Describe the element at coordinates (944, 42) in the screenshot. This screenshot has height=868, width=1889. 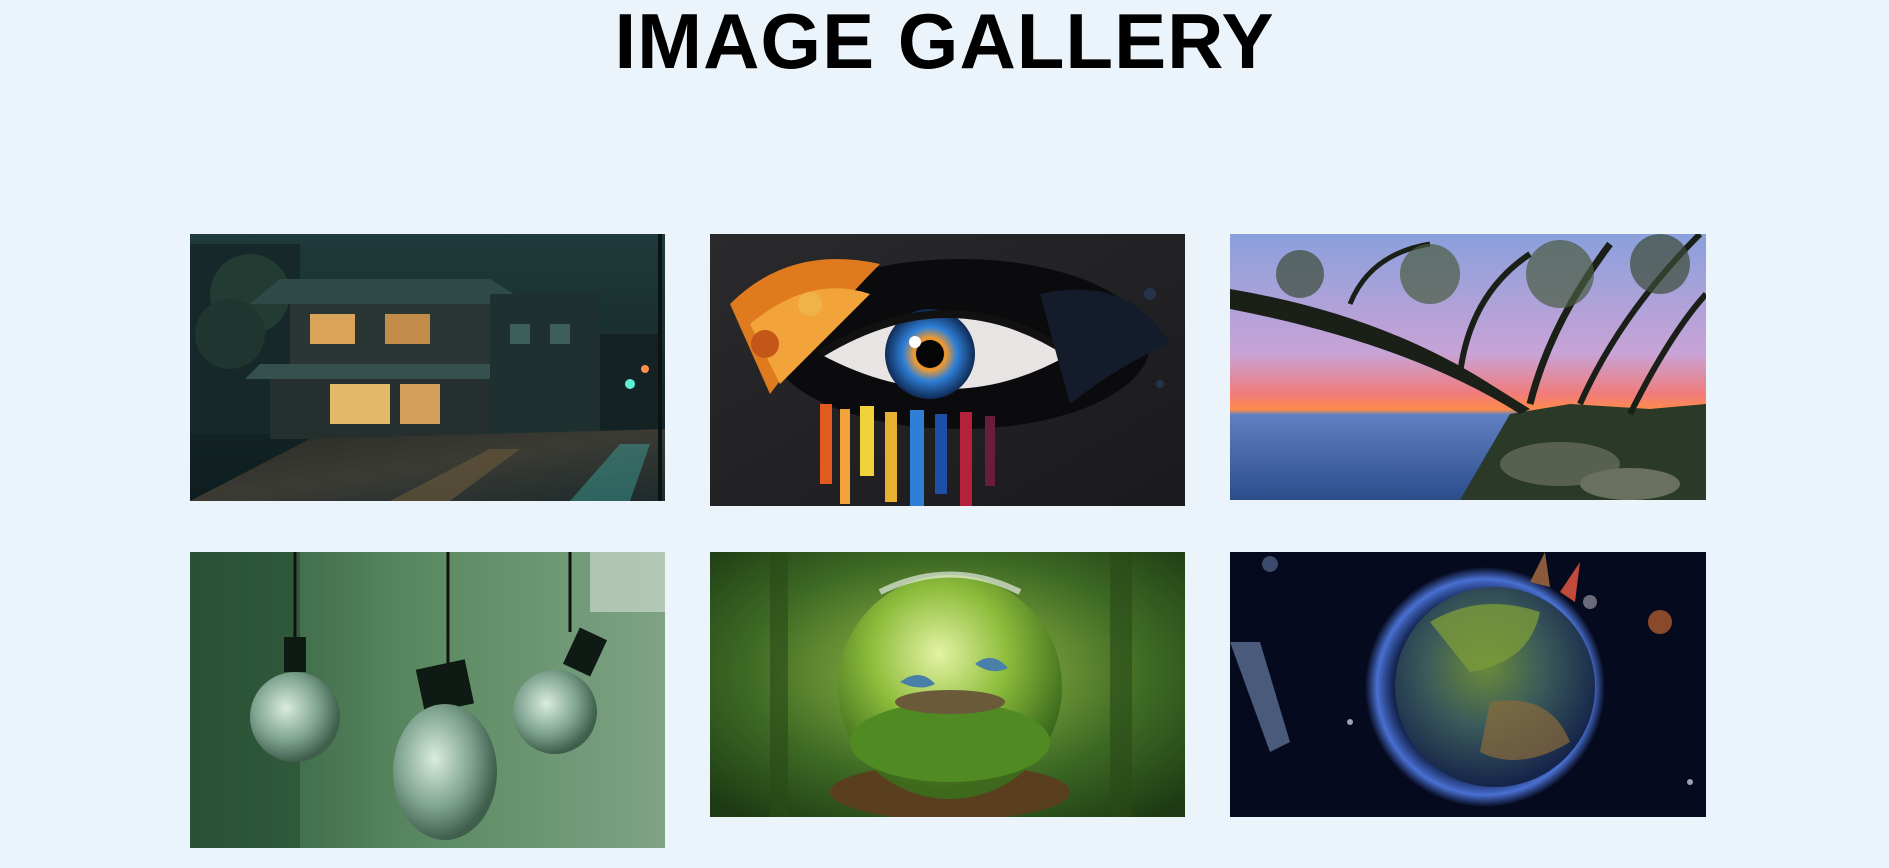
I see `page-title: IMAGE GALLERY` at that location.